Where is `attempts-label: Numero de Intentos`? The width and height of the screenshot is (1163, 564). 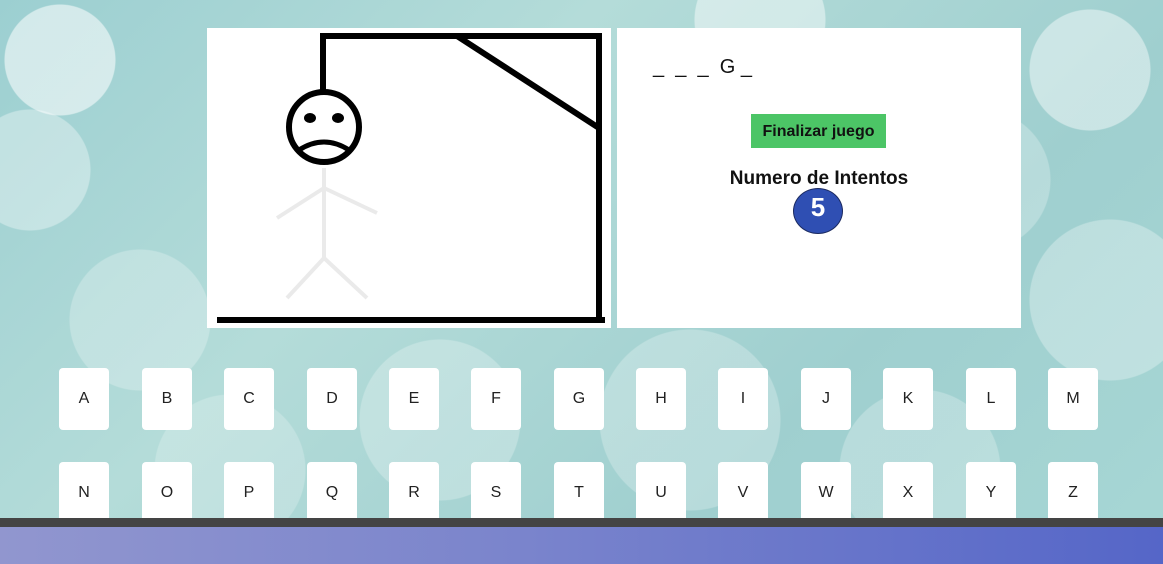
attempts-label: Numero de Intentos is located at coordinates (819, 178).